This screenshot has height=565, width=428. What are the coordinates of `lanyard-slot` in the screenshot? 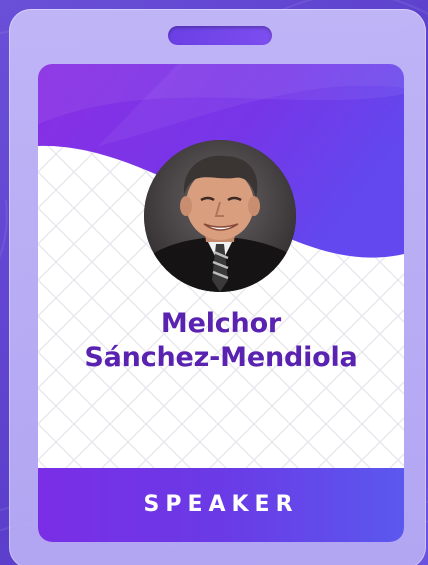 It's located at (220, 35).